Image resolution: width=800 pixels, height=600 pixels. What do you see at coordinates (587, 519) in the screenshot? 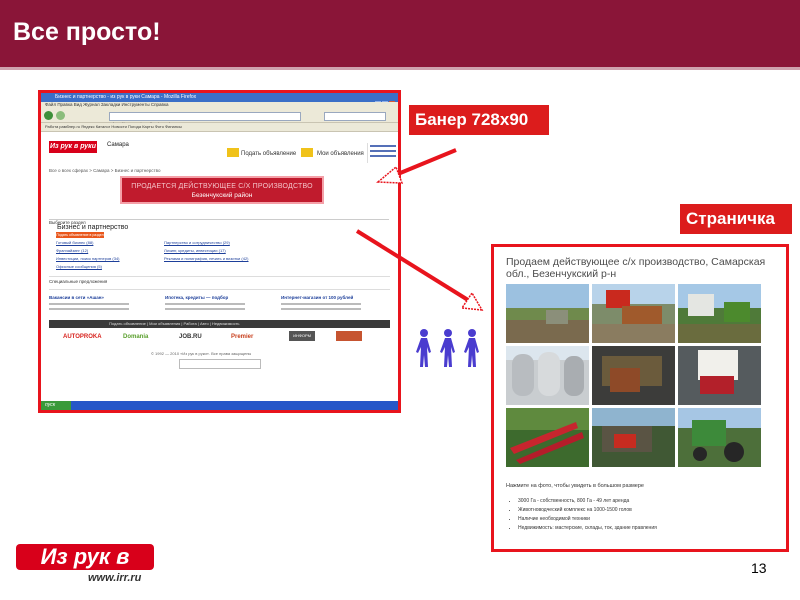
I see `feature-item: Наличие необходимой техники` at bounding box center [587, 519].